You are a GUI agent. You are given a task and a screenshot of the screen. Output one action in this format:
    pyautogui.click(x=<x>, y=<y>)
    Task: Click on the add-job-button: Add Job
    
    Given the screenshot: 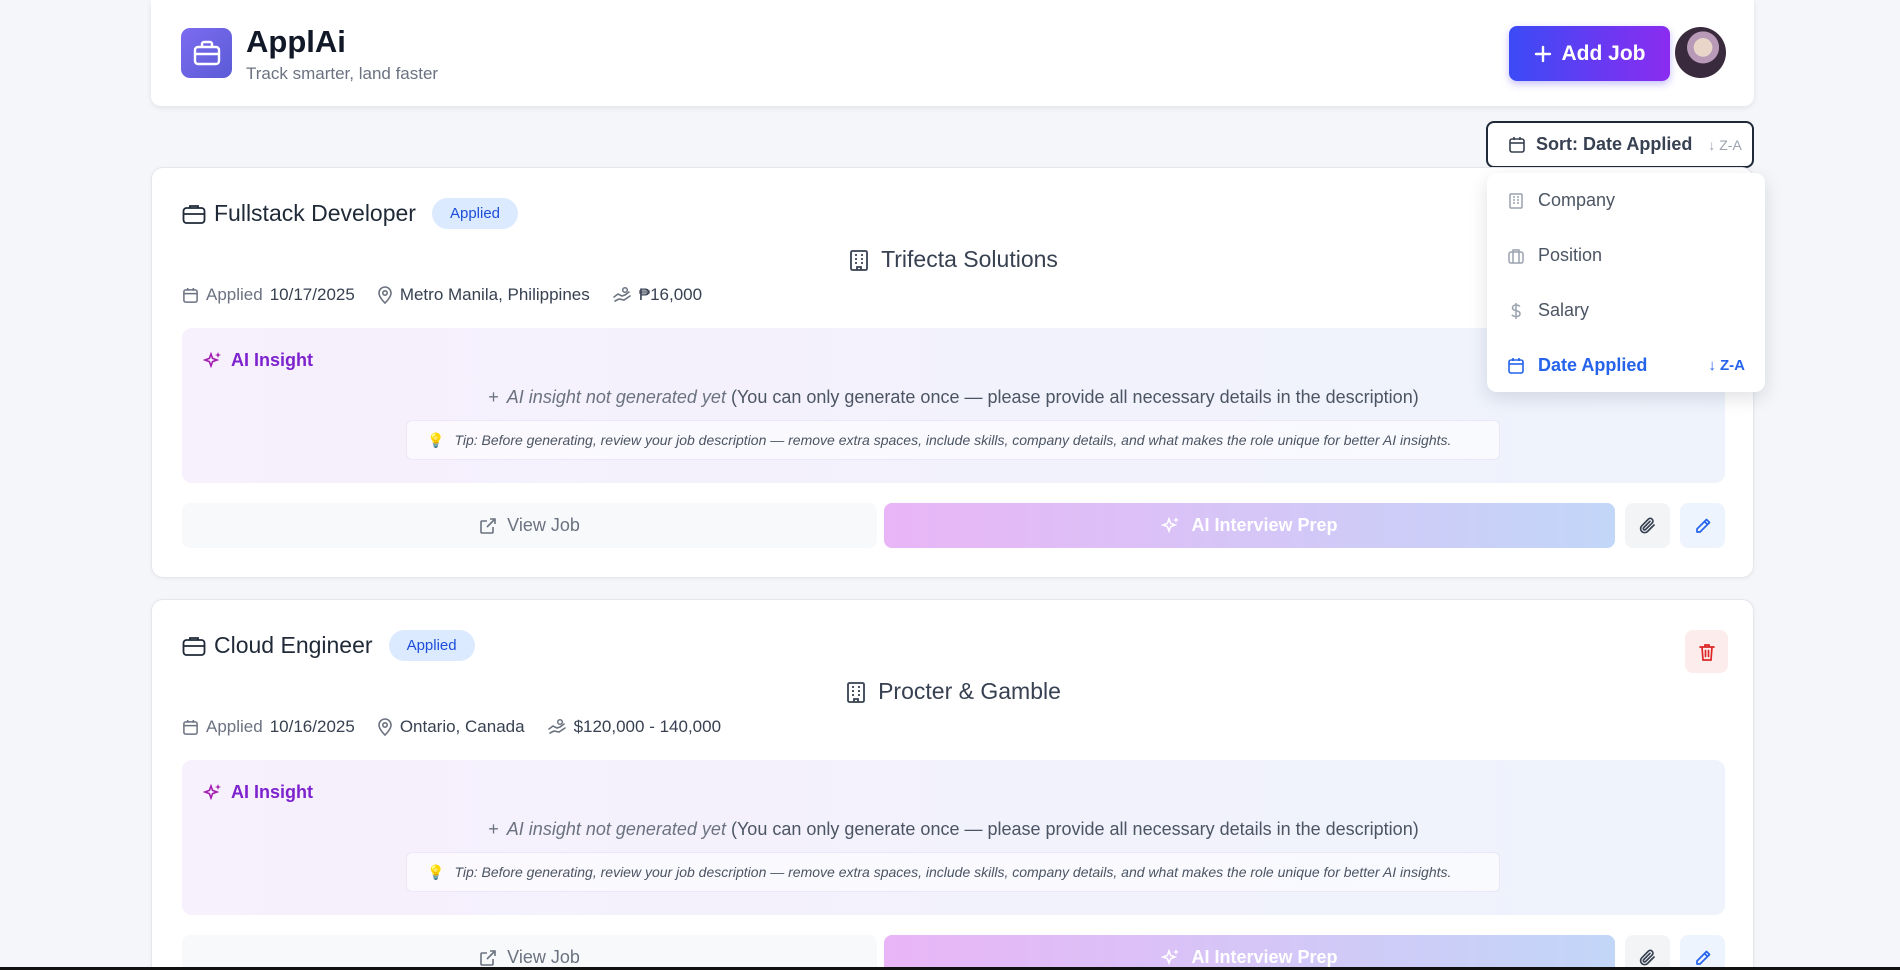 What is the action you would take?
    pyautogui.click(x=1589, y=53)
    